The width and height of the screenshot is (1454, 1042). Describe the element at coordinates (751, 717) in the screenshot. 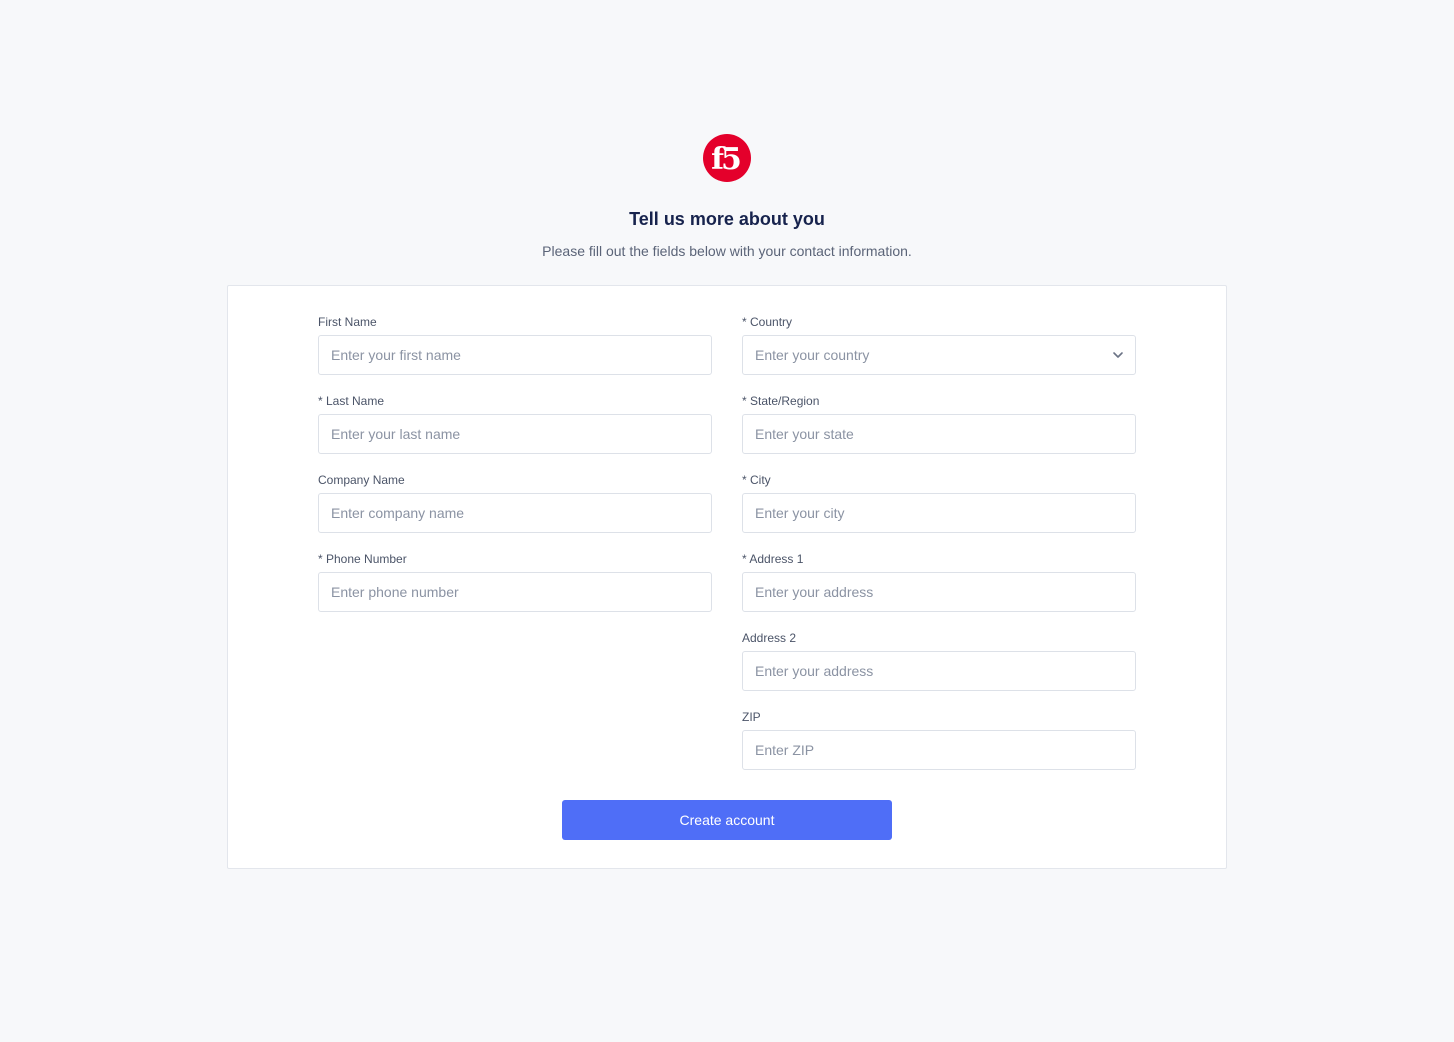

I see `zip-label: ZIP` at that location.